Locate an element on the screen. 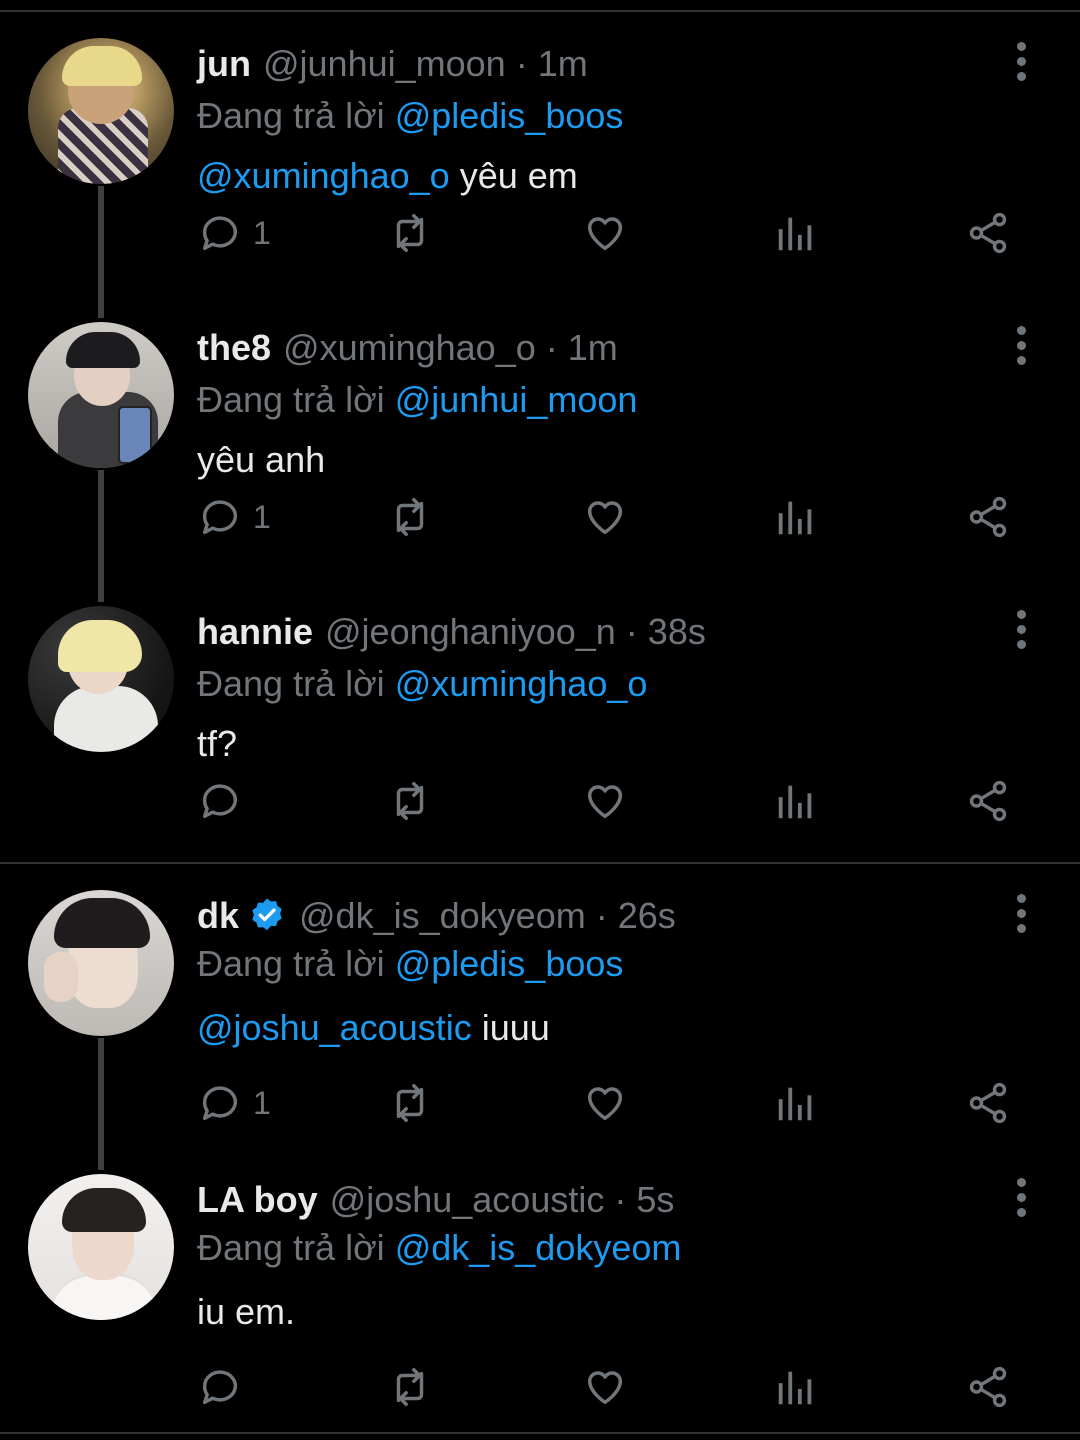 This screenshot has height=1440, width=1080. user-handle: @joshu_acoustic is located at coordinates (467, 1200).